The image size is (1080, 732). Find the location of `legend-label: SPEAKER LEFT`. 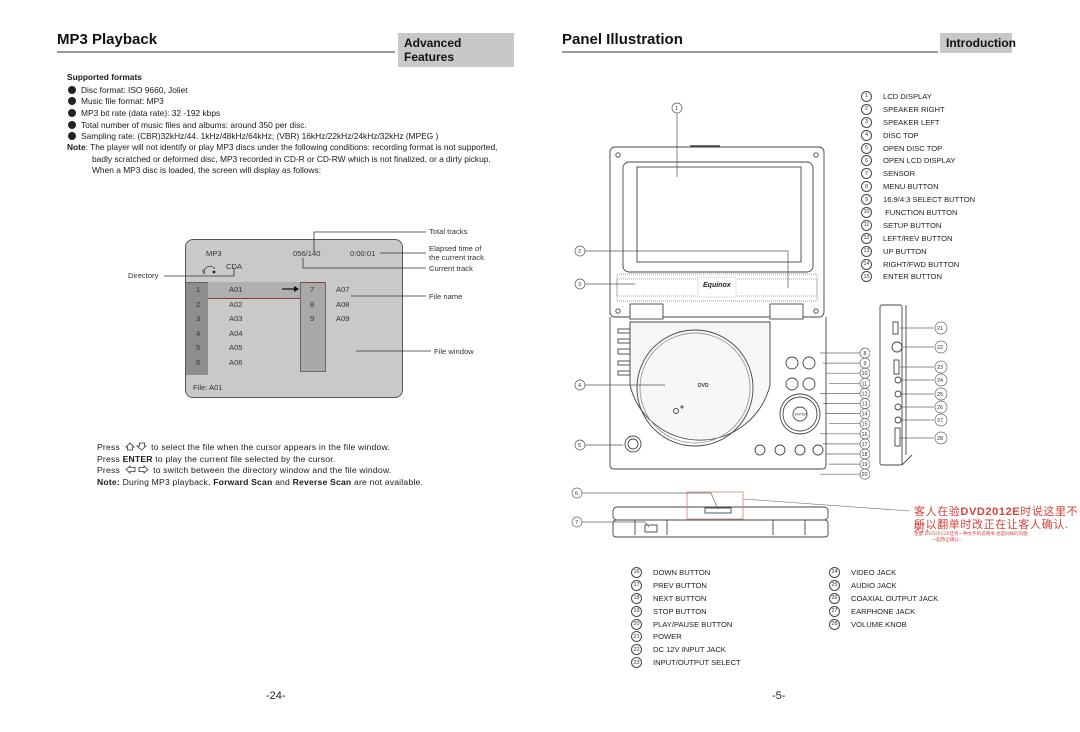

legend-label: SPEAKER LEFT is located at coordinates (911, 122).